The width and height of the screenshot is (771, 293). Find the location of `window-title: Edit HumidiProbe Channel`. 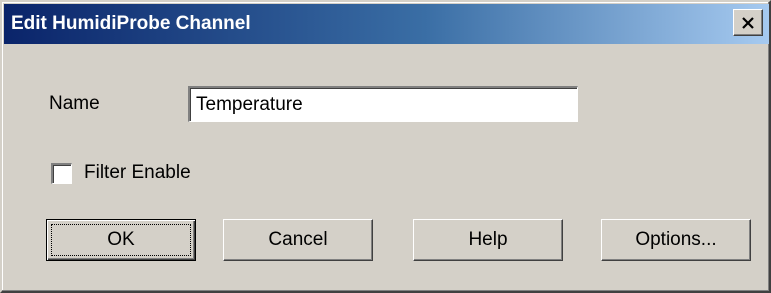

window-title: Edit HumidiProbe Channel is located at coordinates (131, 23).